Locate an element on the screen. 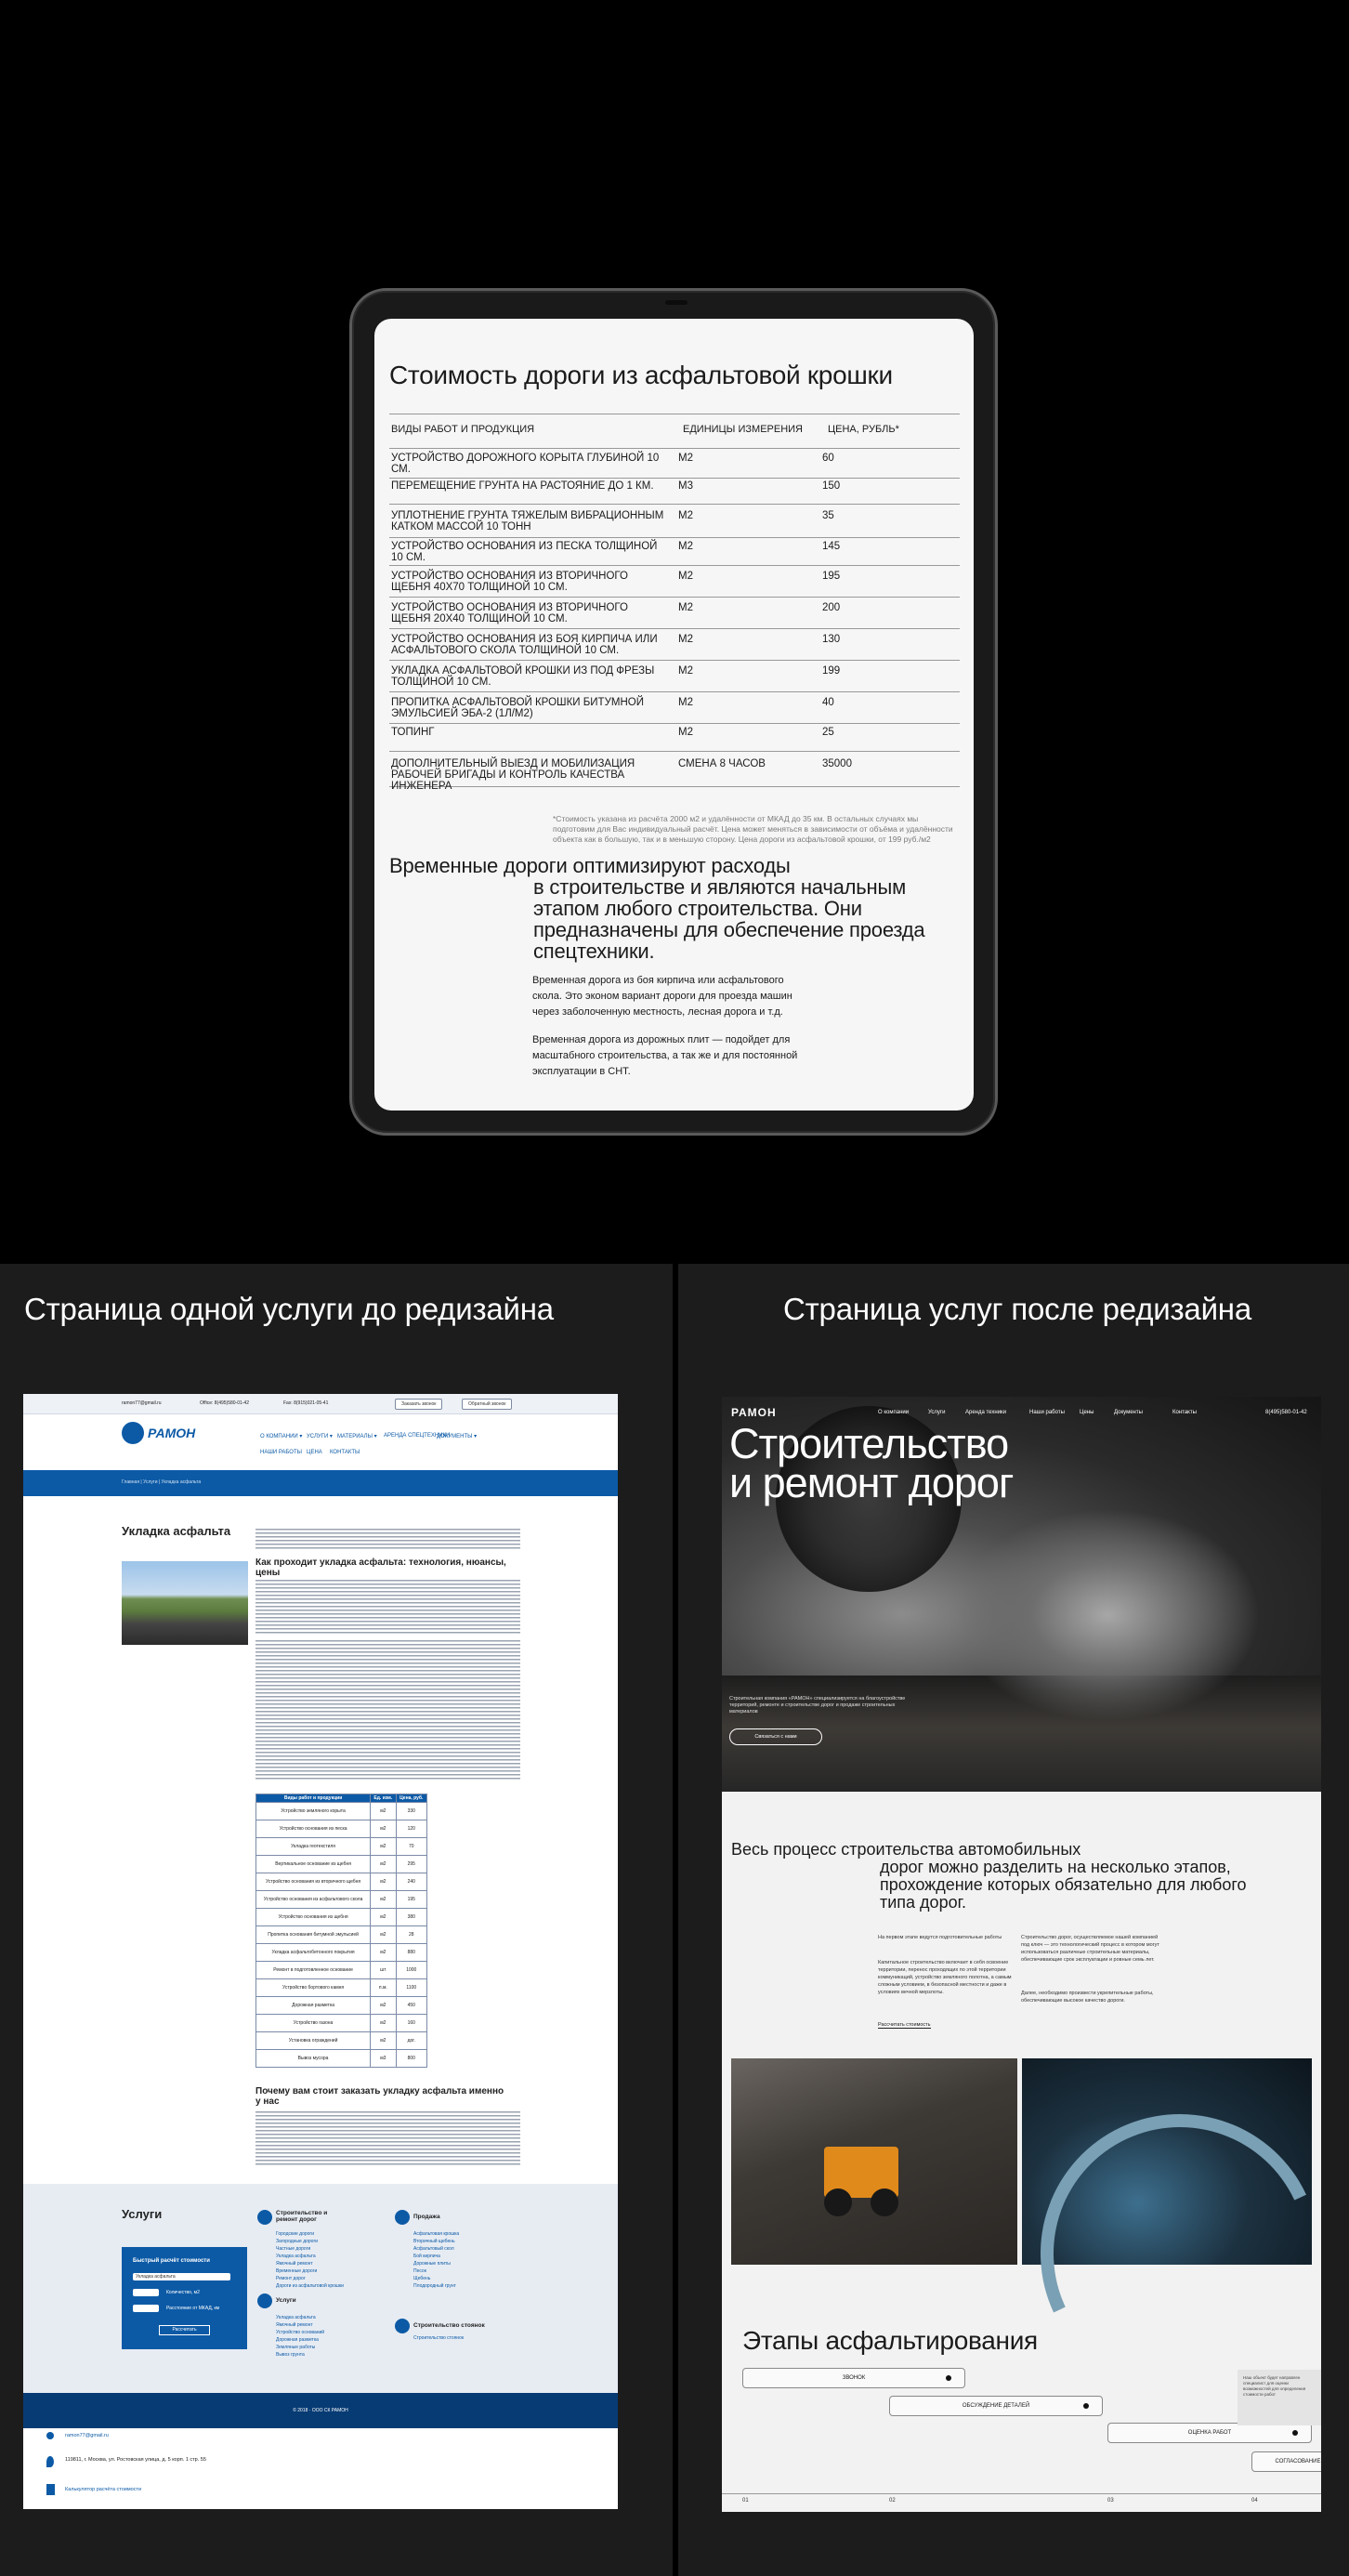  table-row: Укладка асфальтобетонного покрытия м2 880 is located at coordinates (341, 1952).